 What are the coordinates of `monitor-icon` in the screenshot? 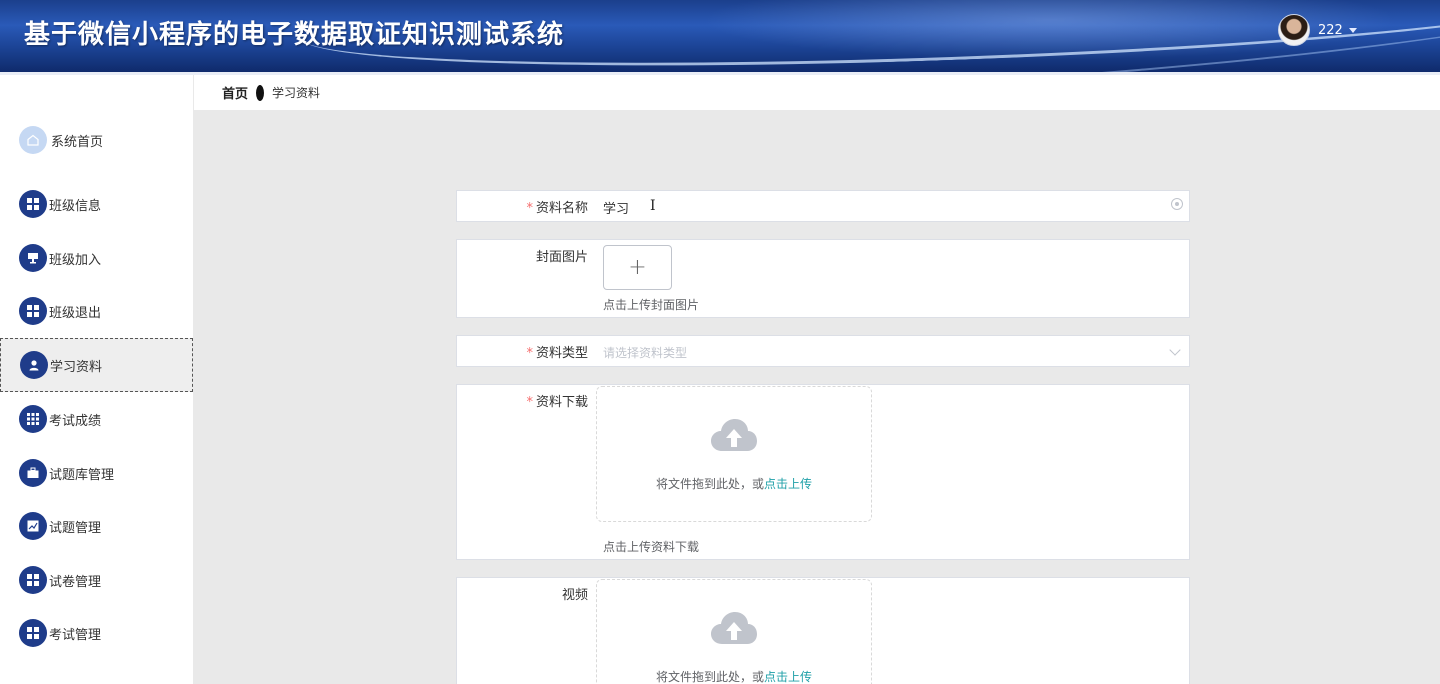 It's located at (33, 258).